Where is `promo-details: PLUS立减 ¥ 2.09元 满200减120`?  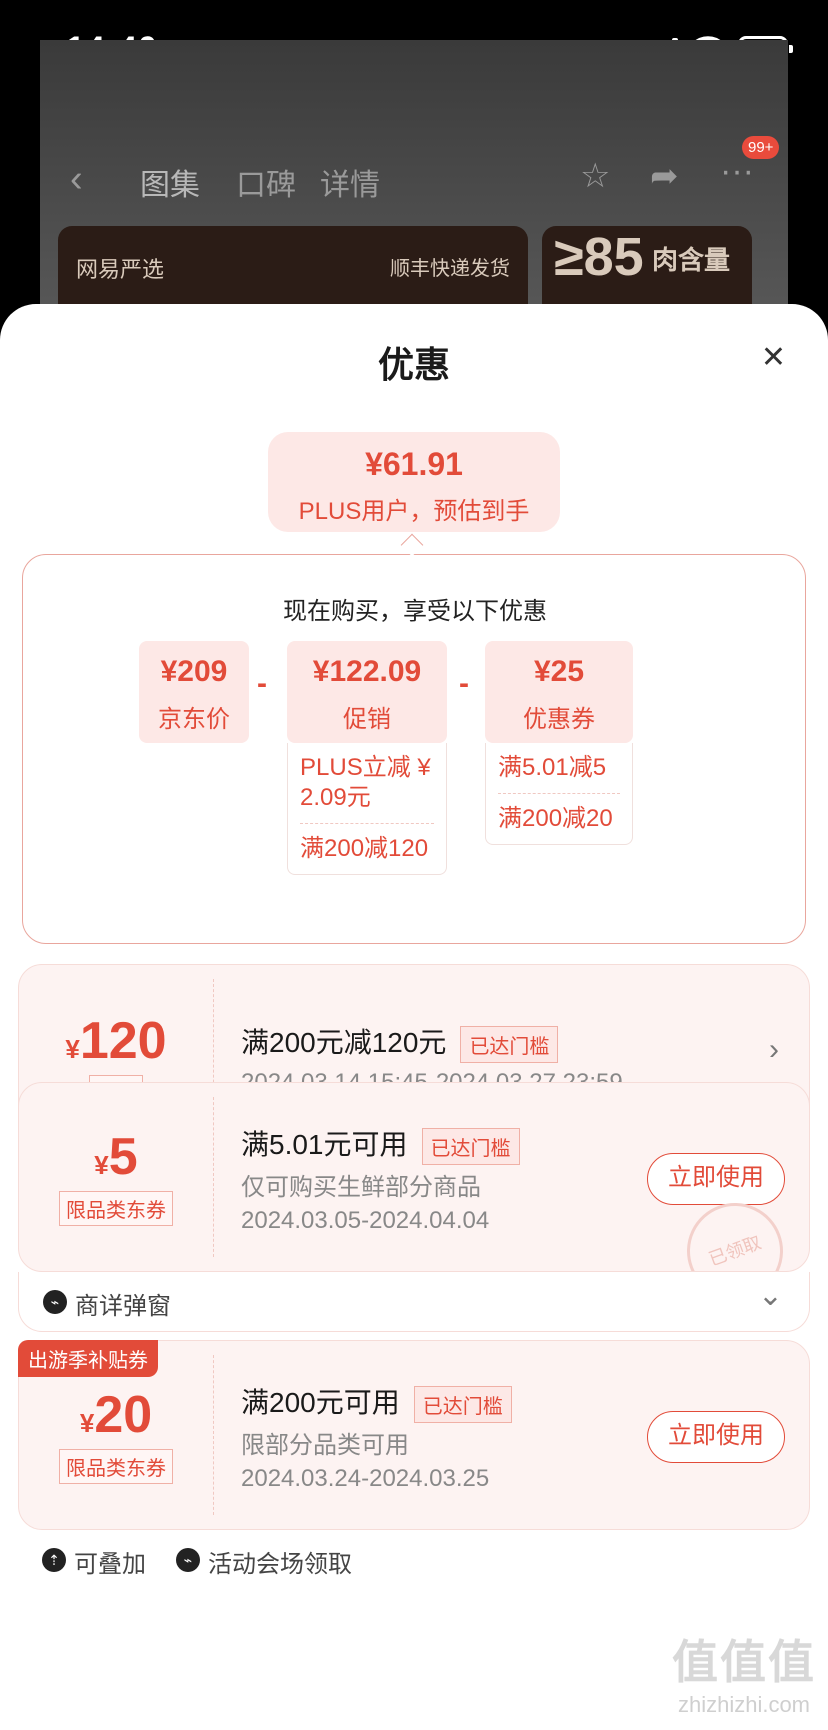 promo-details: PLUS立减 ¥ 2.09元 满200减120 is located at coordinates (367, 809).